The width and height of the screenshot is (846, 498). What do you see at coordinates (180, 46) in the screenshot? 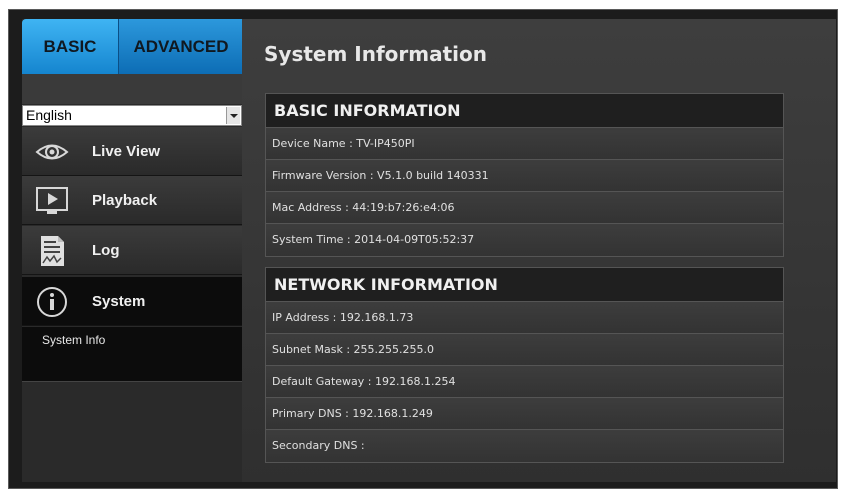
I see `tab-advanced: ADVANCED` at bounding box center [180, 46].